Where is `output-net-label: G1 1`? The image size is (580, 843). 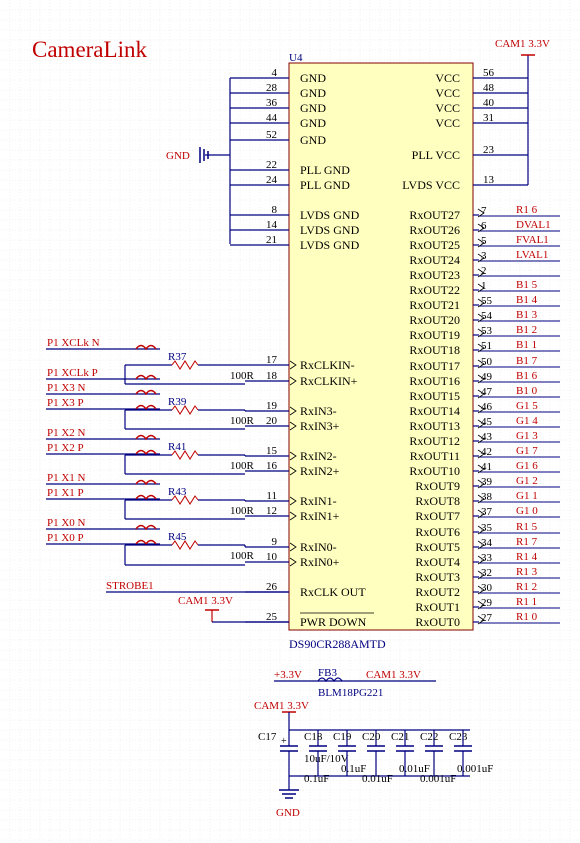 output-net-label: G1 1 is located at coordinates (527, 496).